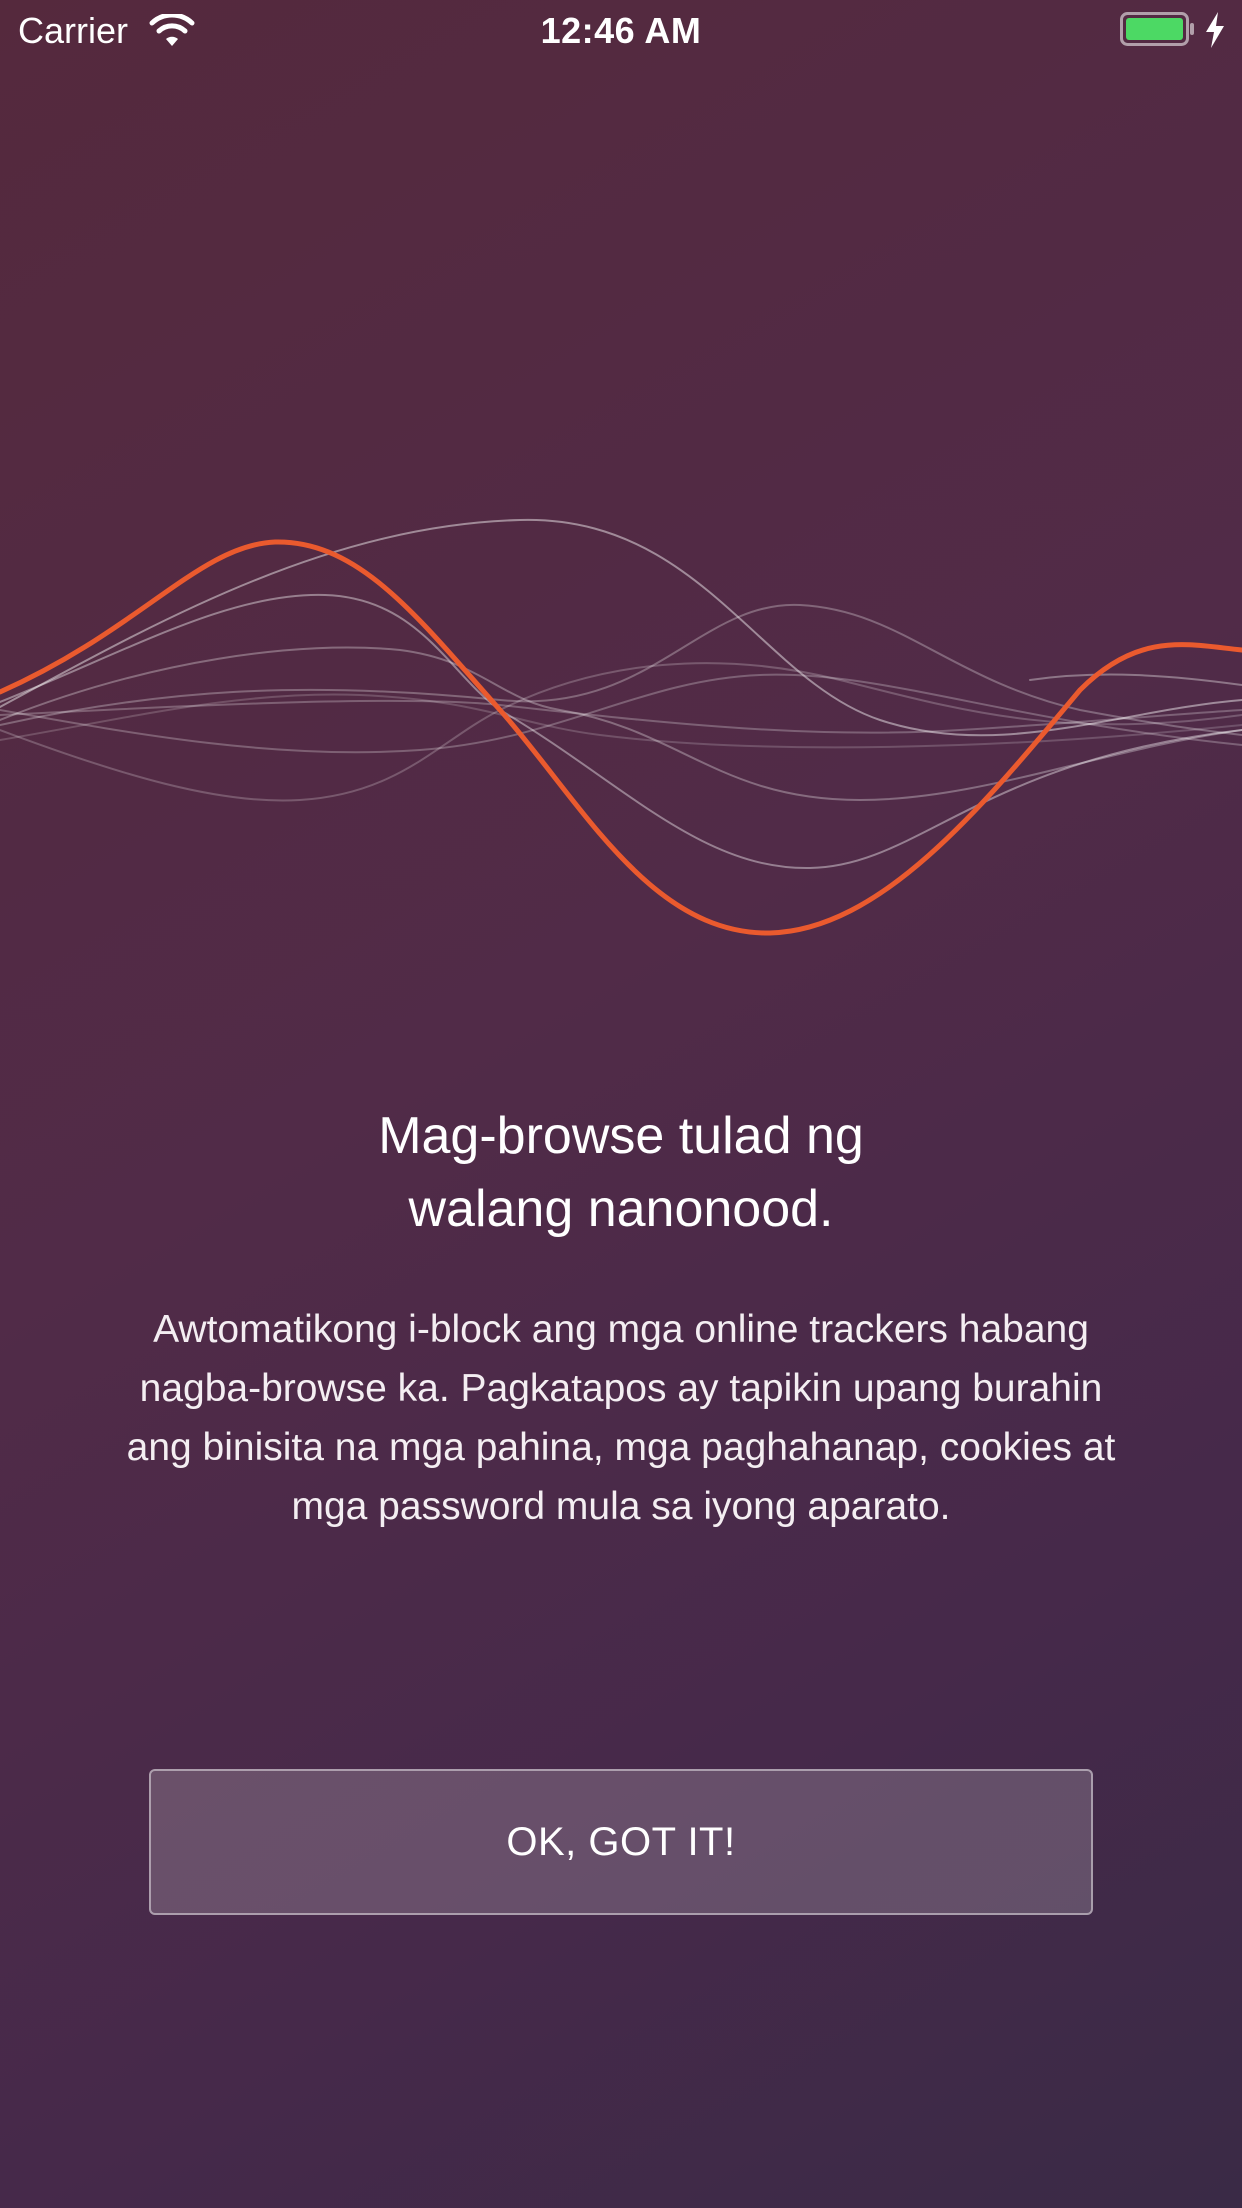 The image size is (1242, 2208). I want to click on status-bar: Carrier 12:46 AM, so click(621, 31).